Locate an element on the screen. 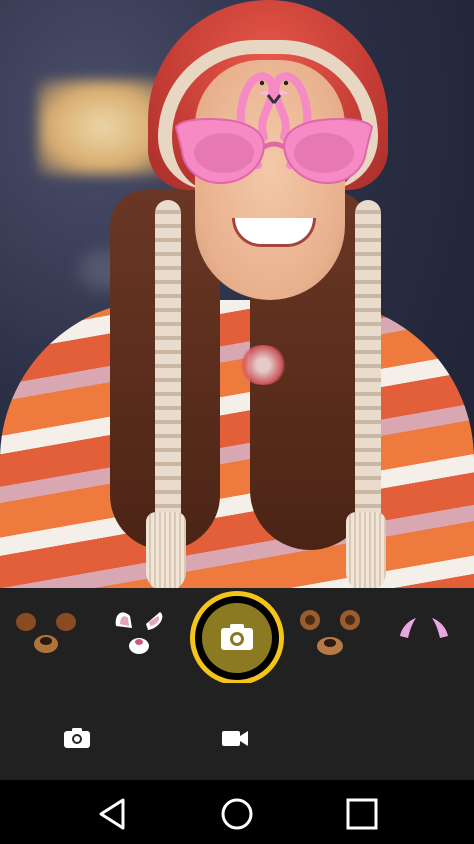  hat-braid-right is located at coordinates (368, 380).